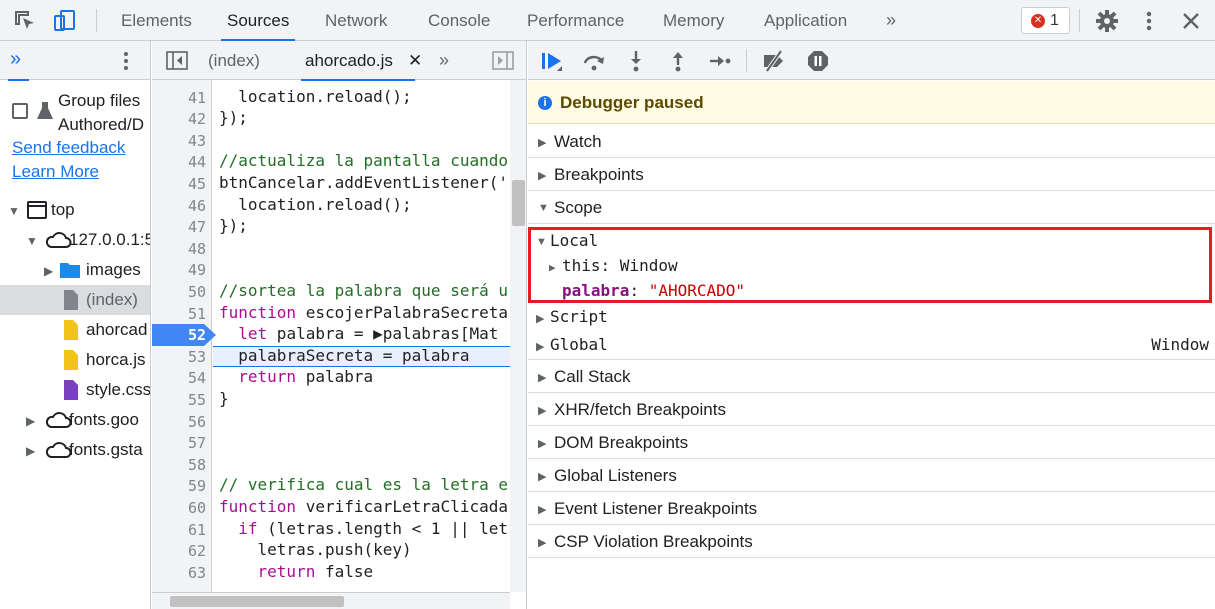  Describe the element at coordinates (339, 98) in the screenshot. I see `code-line: 41 location.reload();` at that location.